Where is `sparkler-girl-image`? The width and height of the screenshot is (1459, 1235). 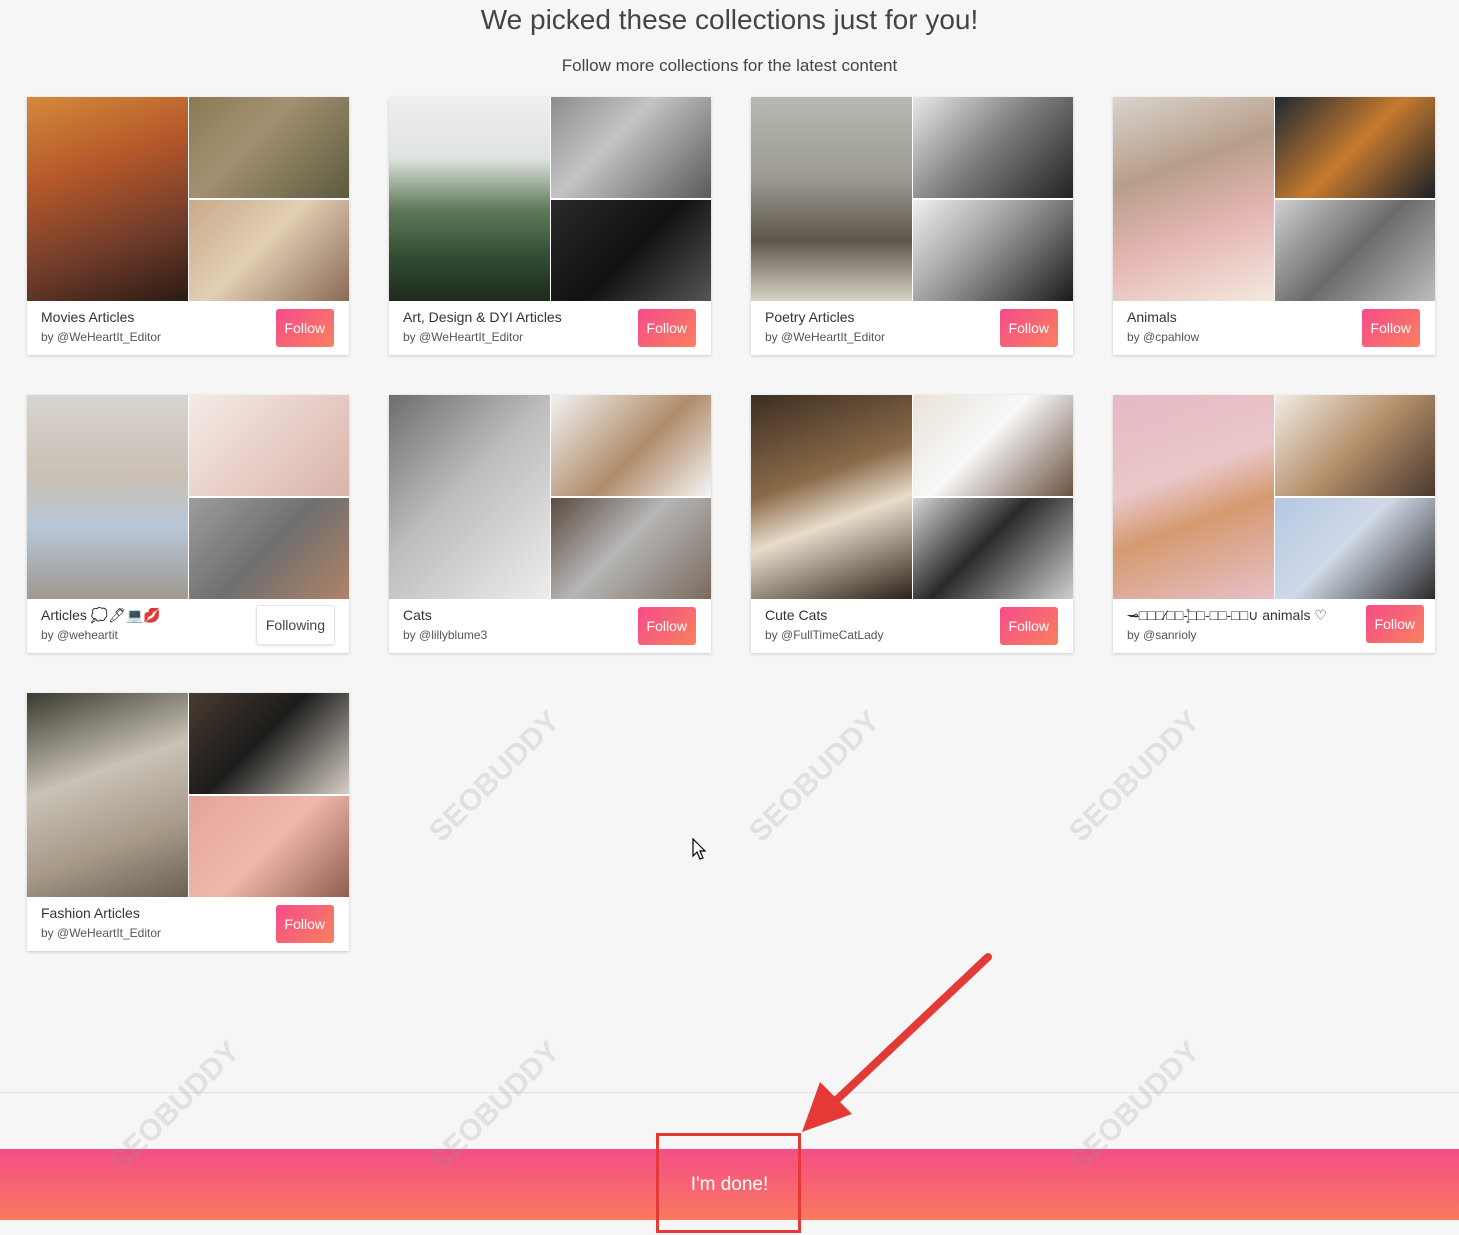
sparkler-girl-image is located at coordinates (631, 250).